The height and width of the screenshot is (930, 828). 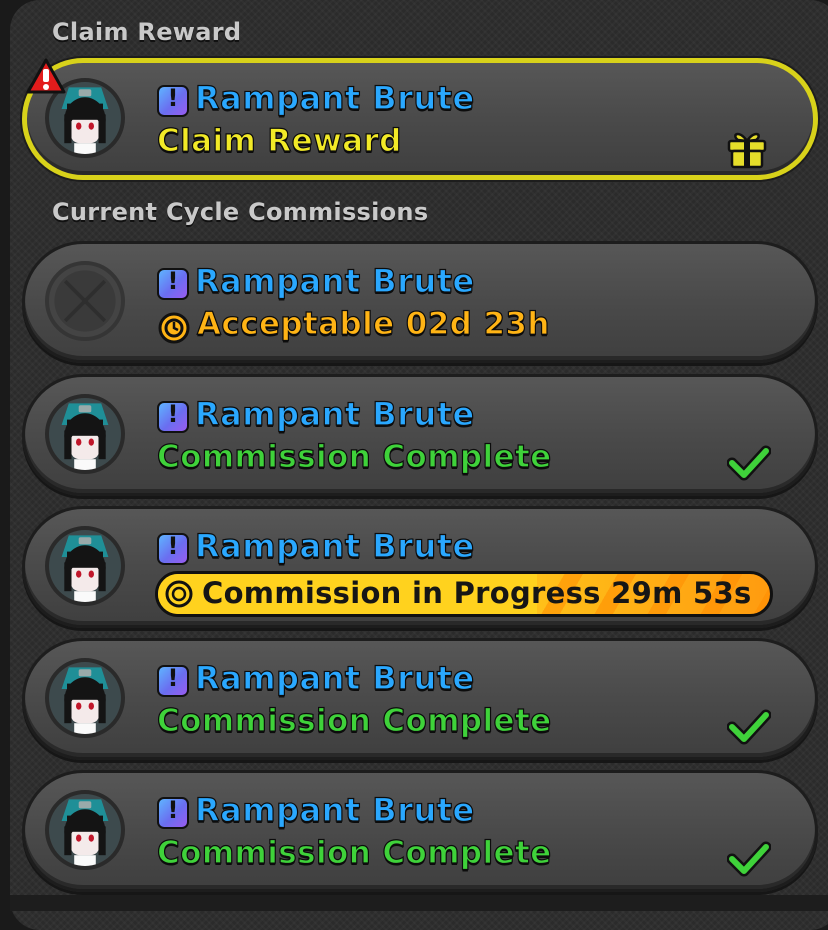 I want to click on in-progress-status: Commission in Progress 29m 53s, so click(x=477, y=593).